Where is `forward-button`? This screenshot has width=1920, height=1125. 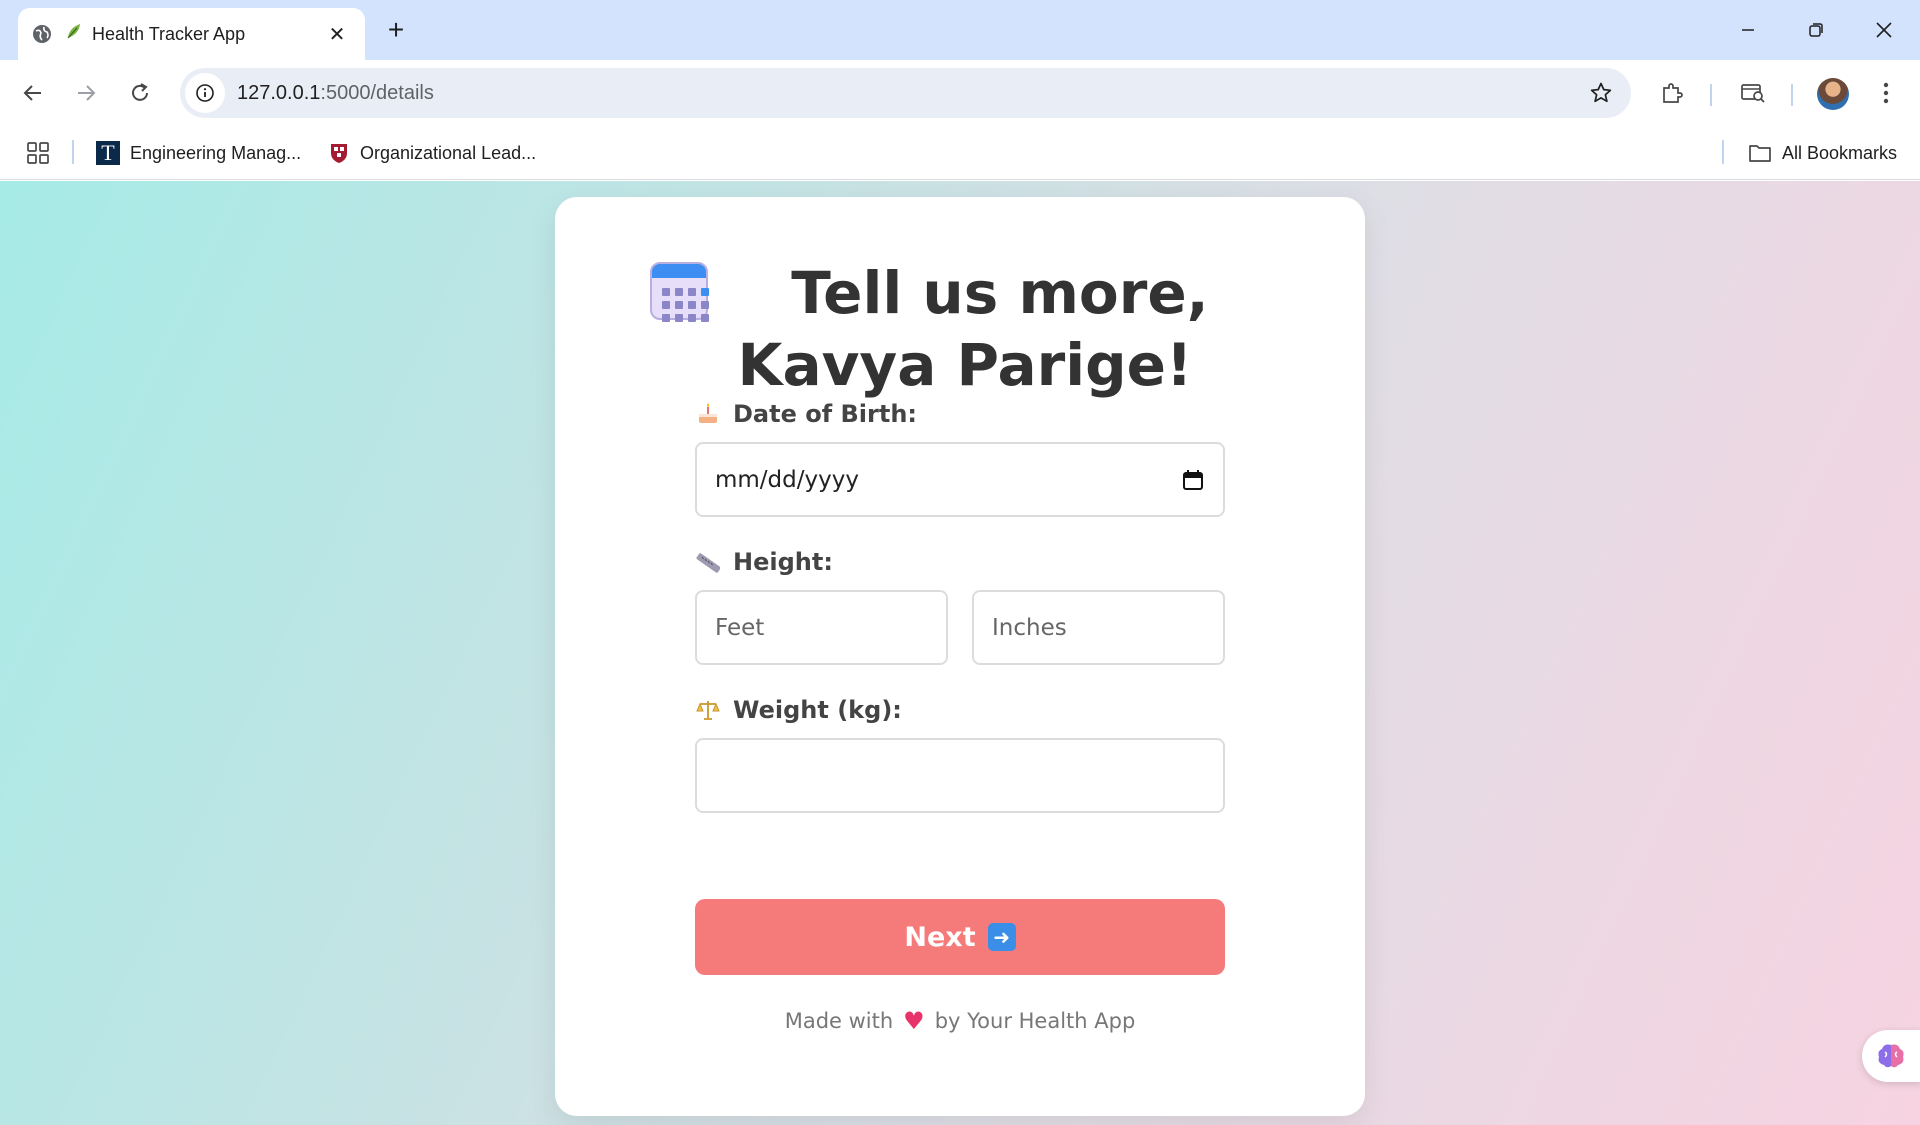
forward-button is located at coordinates (86, 93).